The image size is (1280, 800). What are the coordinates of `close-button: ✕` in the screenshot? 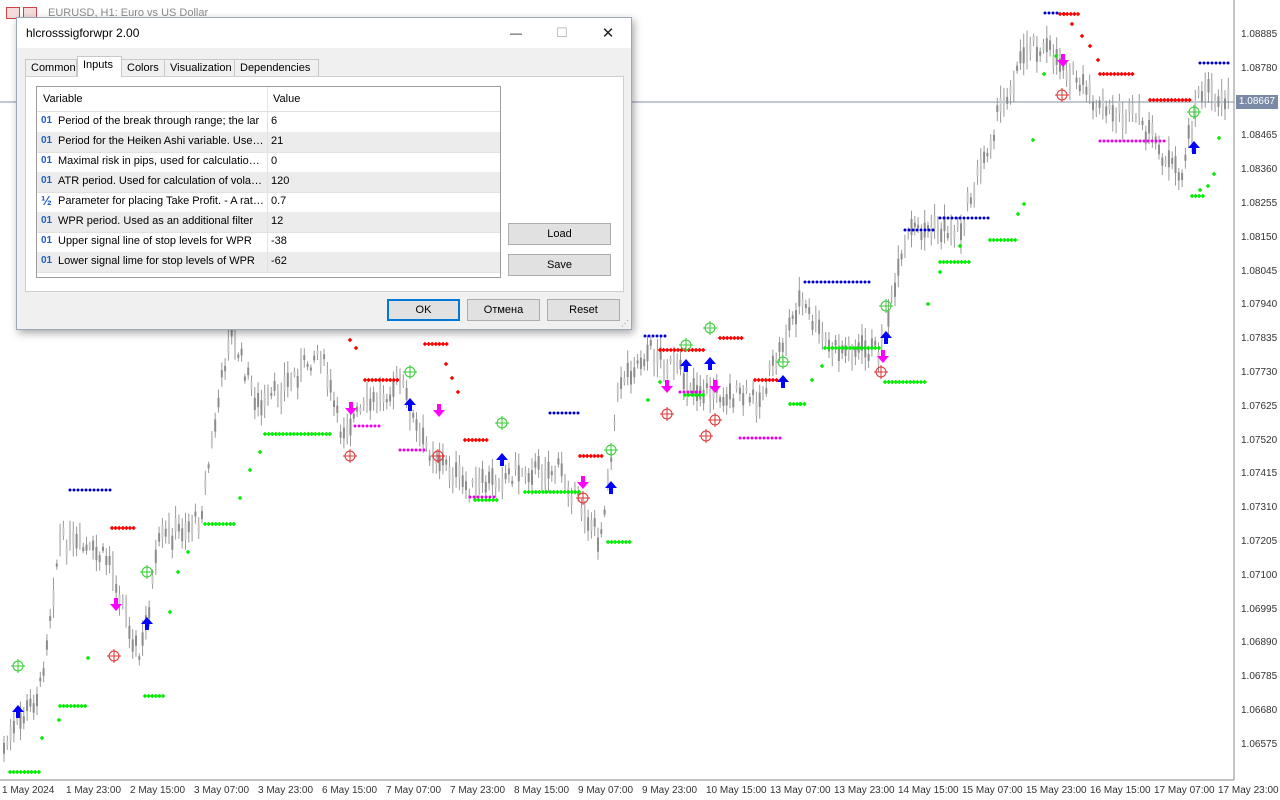 It's located at (608, 33).